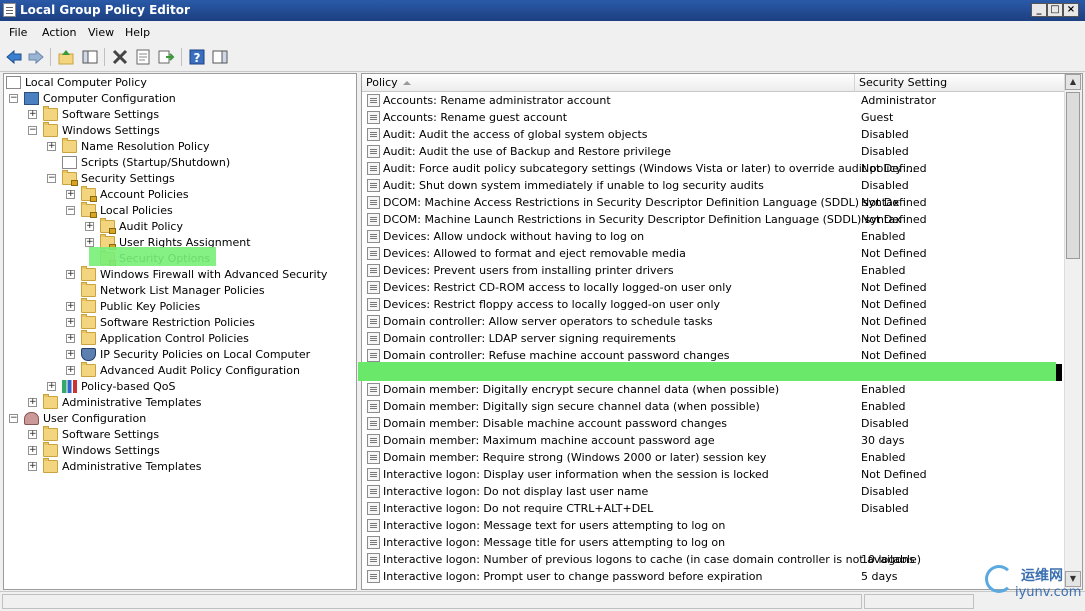  Describe the element at coordinates (220, 57) in the screenshot. I see `show-action-pane-icon` at that location.